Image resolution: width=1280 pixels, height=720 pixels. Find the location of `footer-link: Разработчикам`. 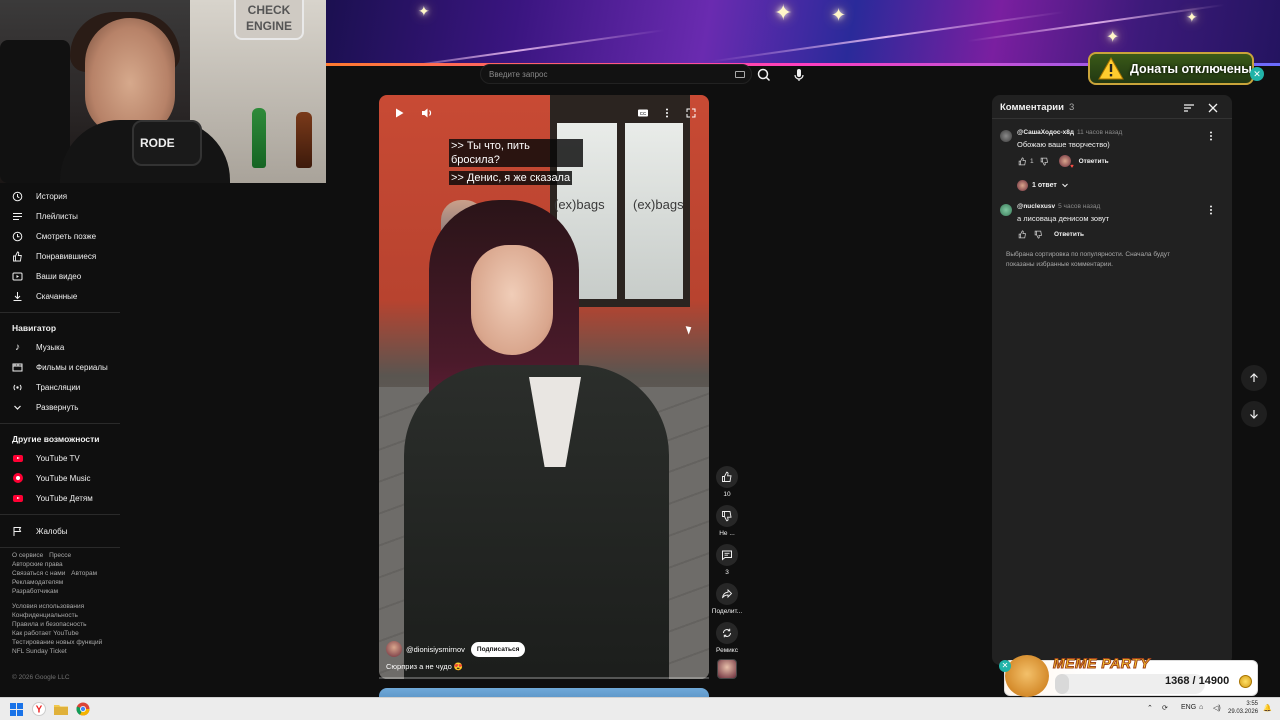

footer-link: Разработчикам is located at coordinates (35, 591).